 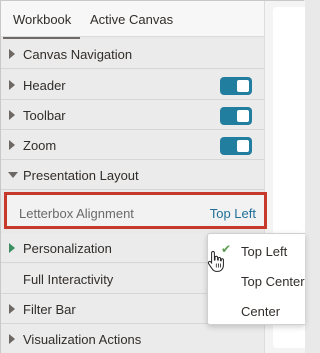 I want to click on properties-tab-bar: Workbook Active Canvas, so click(x=132, y=20).